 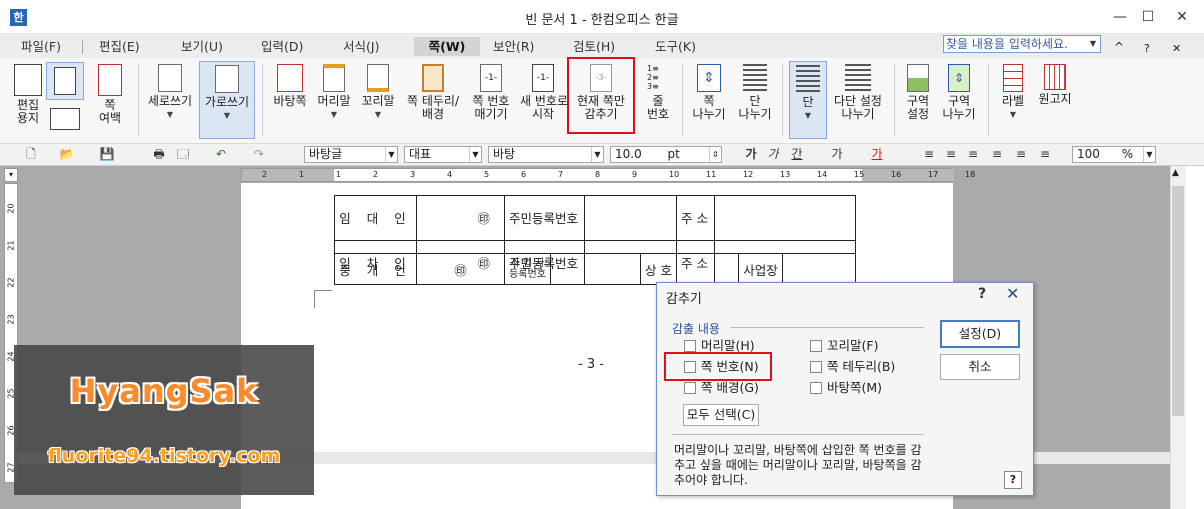 I want to click on header-button: 머리말 ▼, so click(x=334, y=92).